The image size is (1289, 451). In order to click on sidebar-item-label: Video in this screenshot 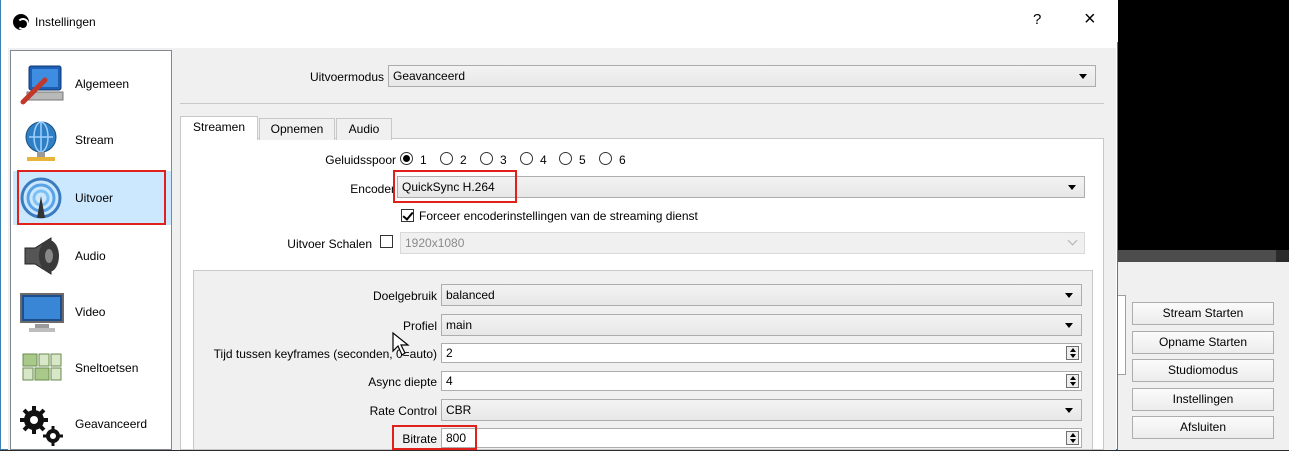, I will do `click(90, 312)`.